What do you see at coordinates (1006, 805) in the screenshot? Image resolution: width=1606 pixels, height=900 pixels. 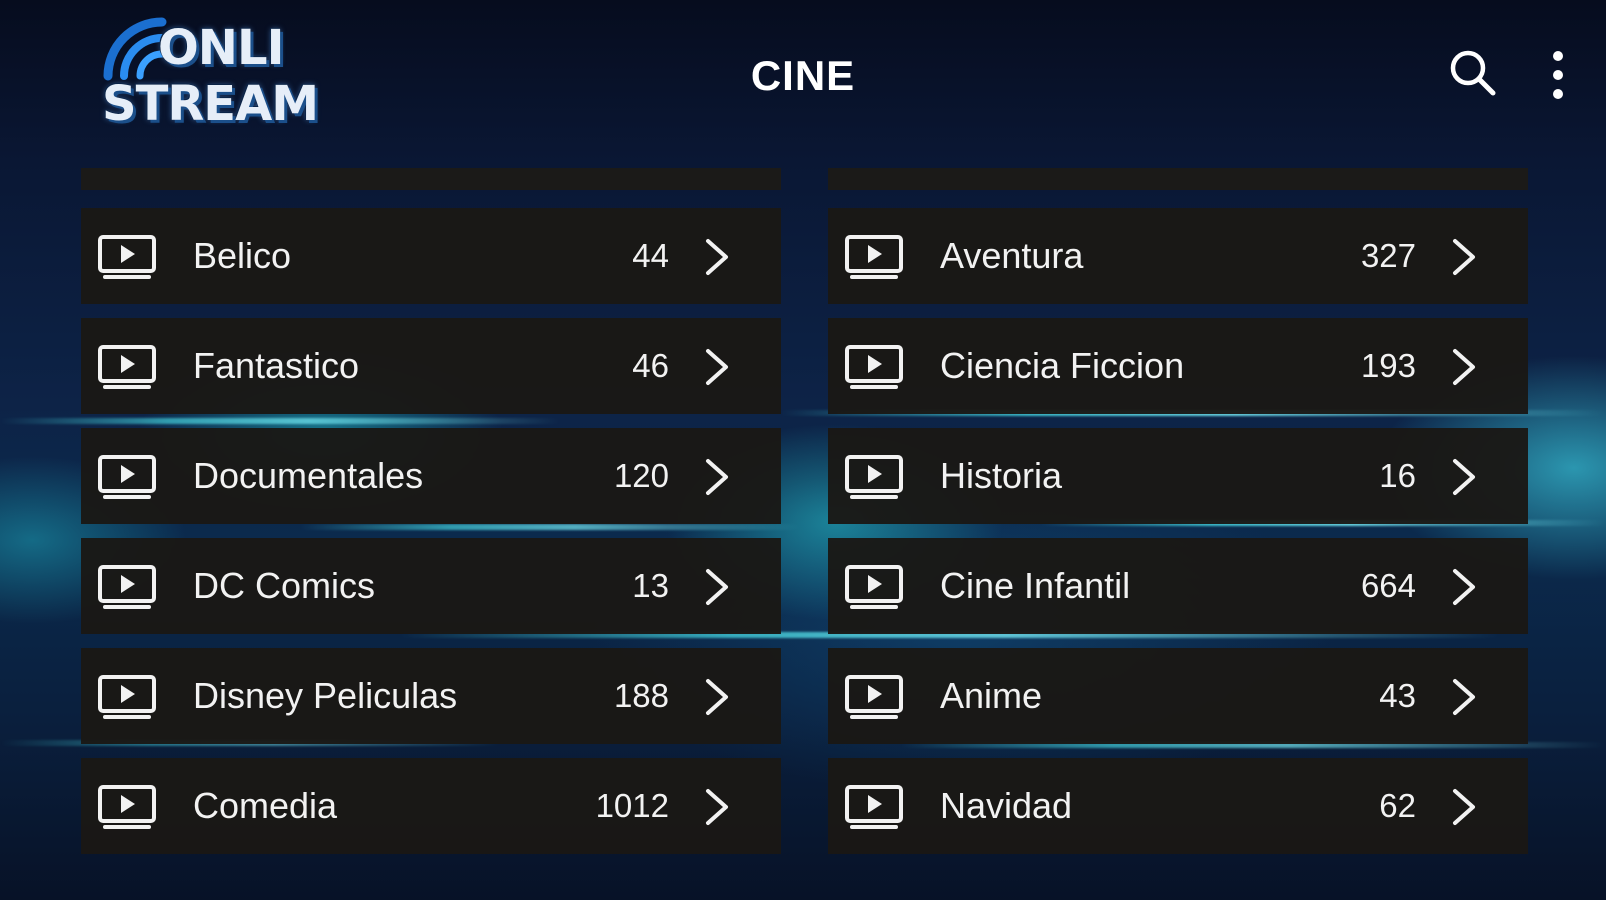 I see `category-label: Navidad` at bounding box center [1006, 805].